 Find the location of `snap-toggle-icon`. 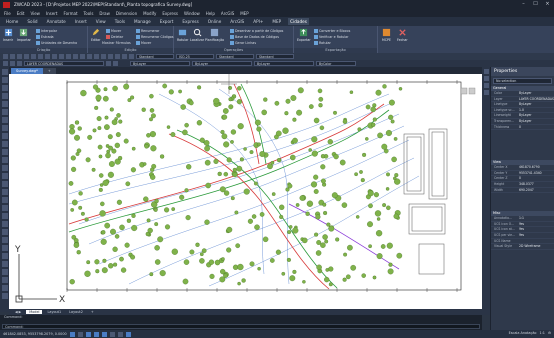

snap-toggle-icon is located at coordinates (72, 334).